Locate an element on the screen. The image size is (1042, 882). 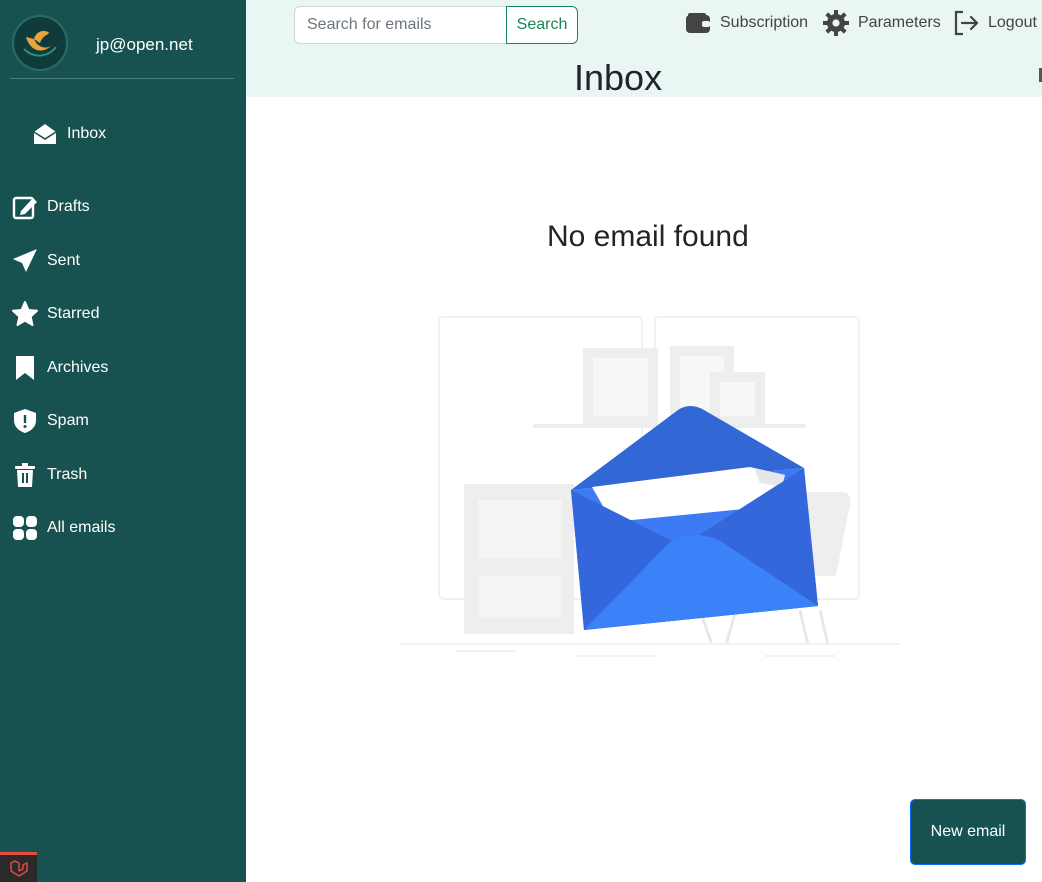
logout-link: Logout is located at coordinates (994, 23).